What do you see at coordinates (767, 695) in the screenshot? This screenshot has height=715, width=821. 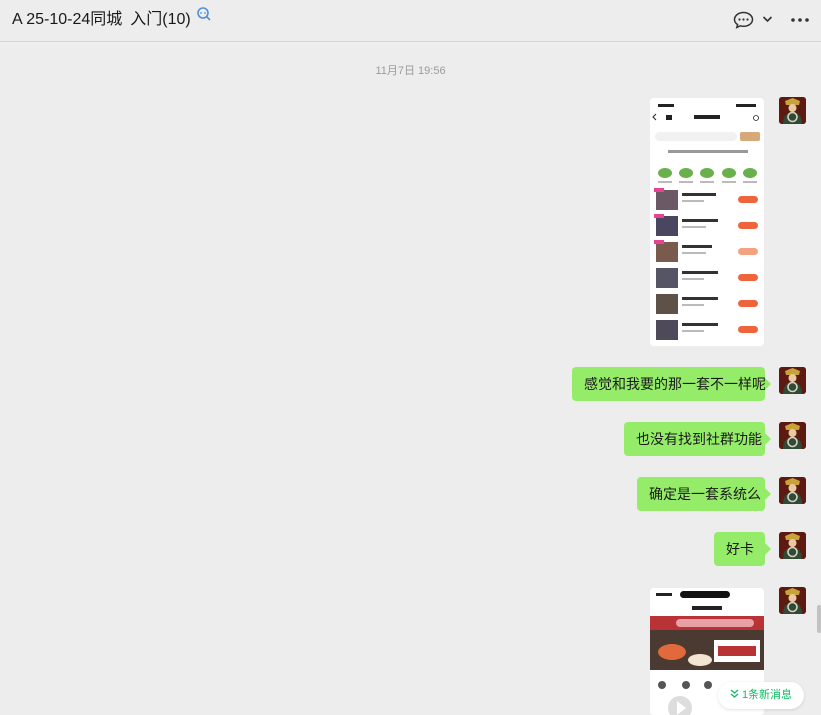 I see `new-message-label: 1条新消息` at bounding box center [767, 695].